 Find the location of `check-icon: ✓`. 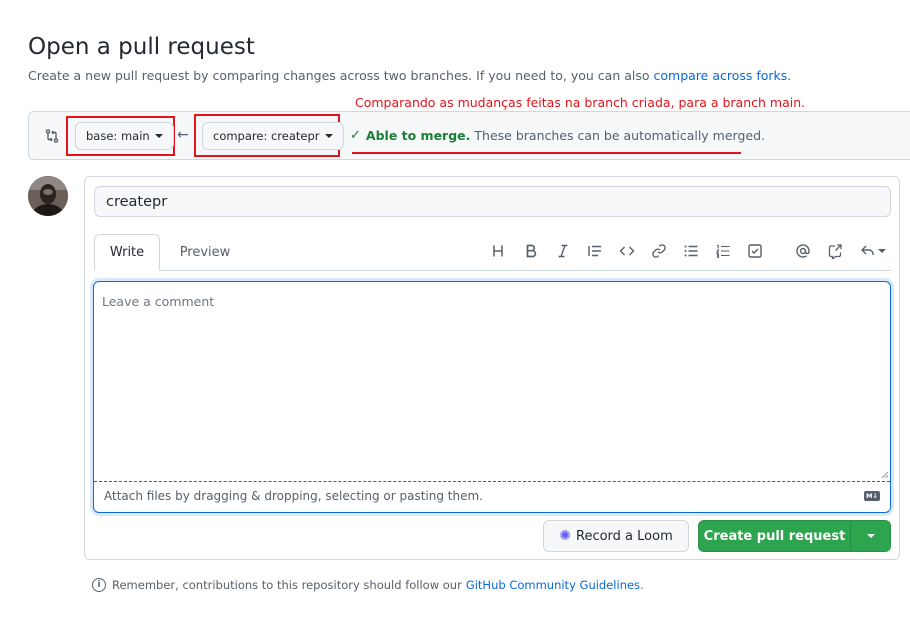

check-icon: ✓ is located at coordinates (355, 135).